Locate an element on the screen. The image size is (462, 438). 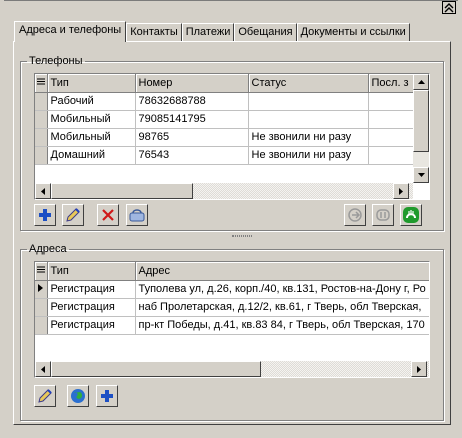
table-row: Мобильный 79085141795 is located at coordinates (232, 119).